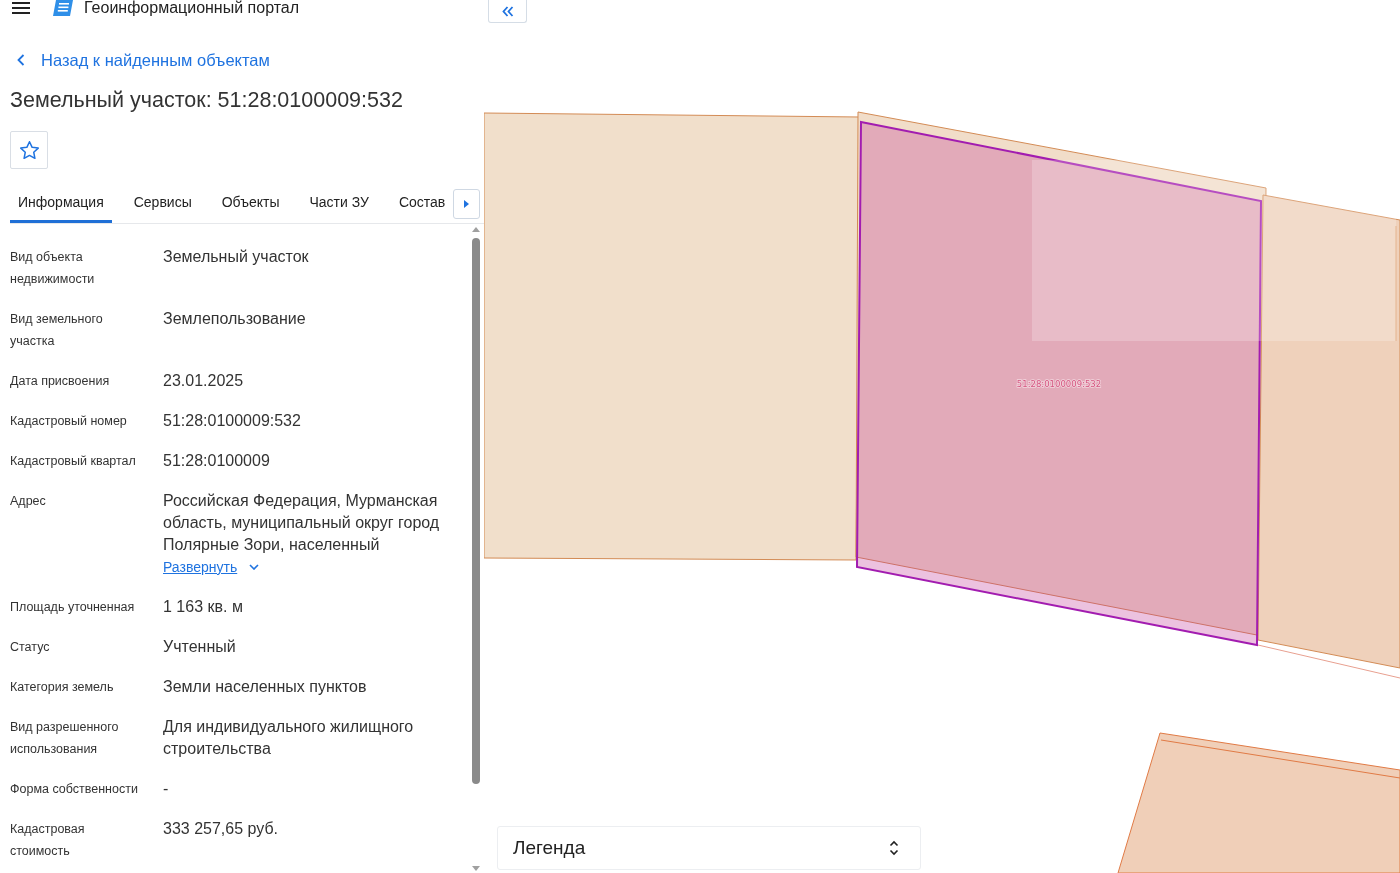 This screenshot has height=873, width=1400. What do you see at coordinates (216, 461) in the screenshot?
I see `field-value: 51:28:0100009` at bounding box center [216, 461].